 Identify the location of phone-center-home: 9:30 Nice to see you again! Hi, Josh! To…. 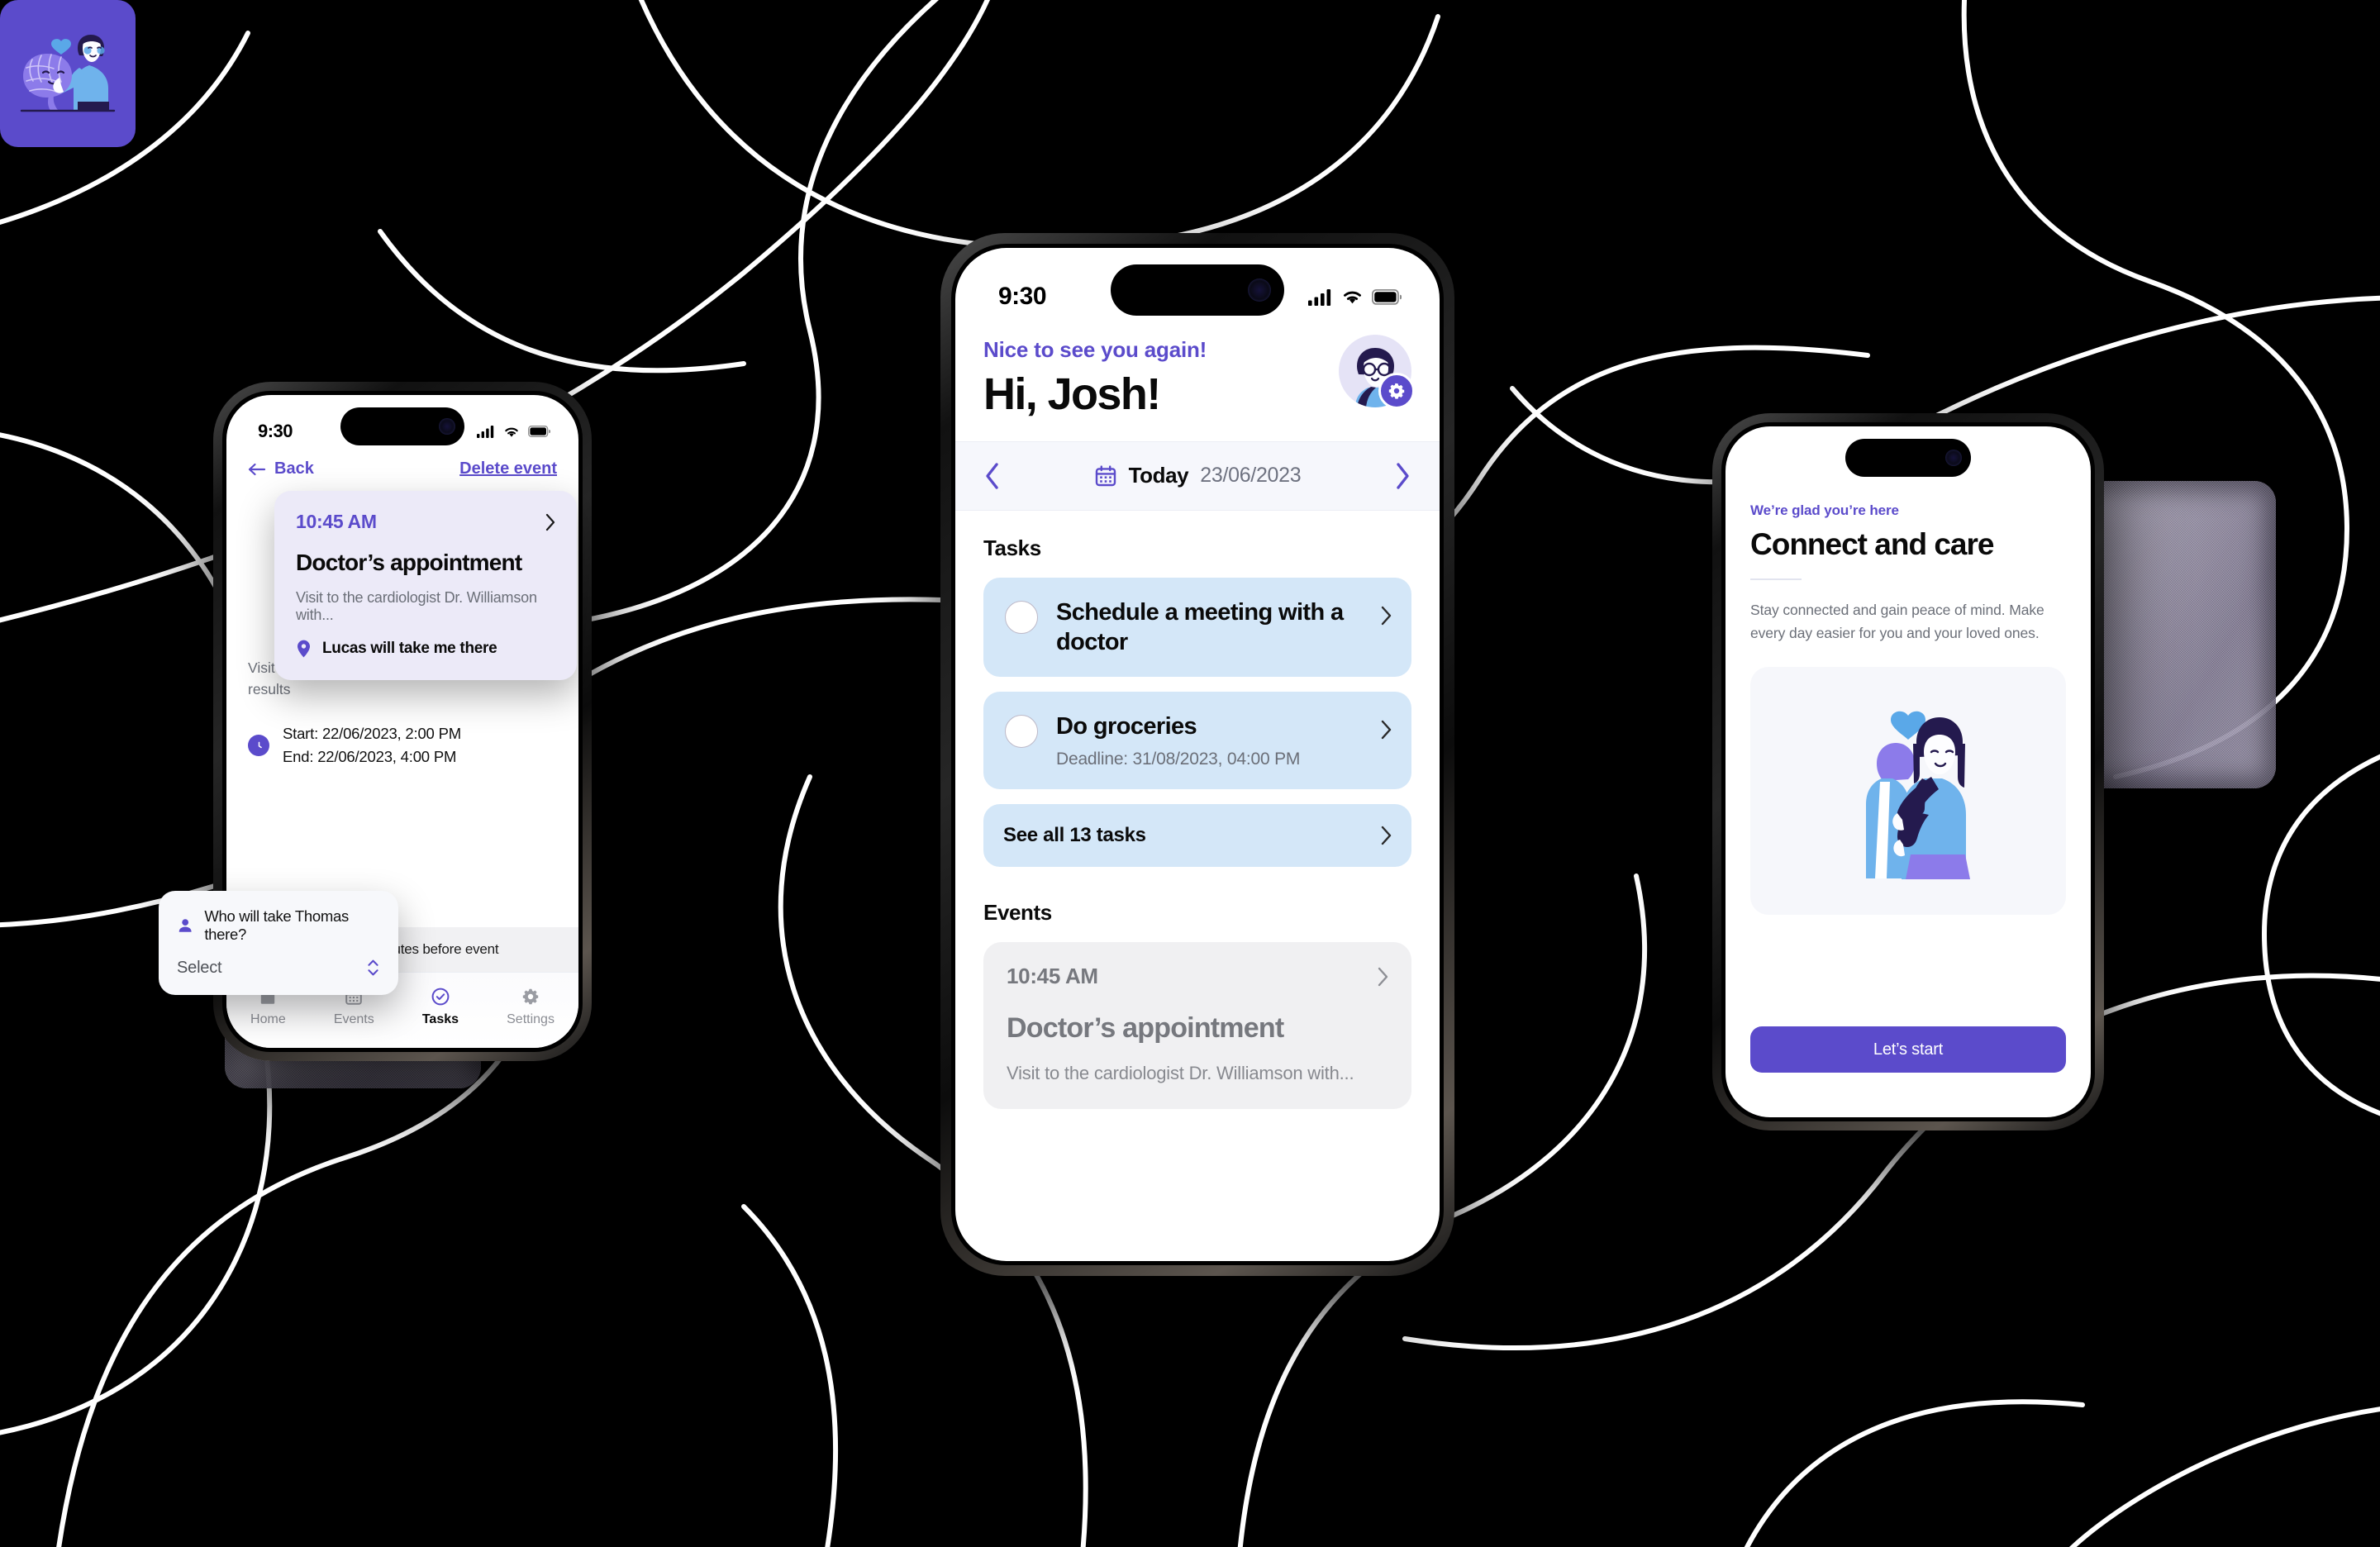
(1197, 754).